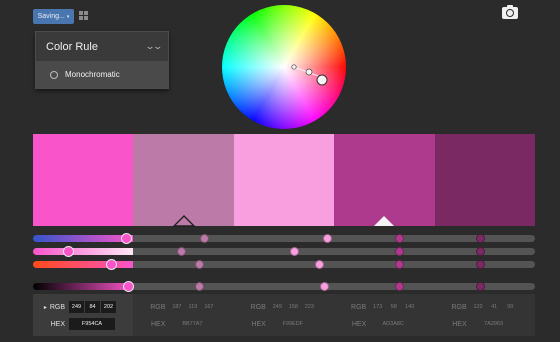 This screenshot has height=342, width=560. I want to click on color-rule-title: Color Rule, so click(72, 46).